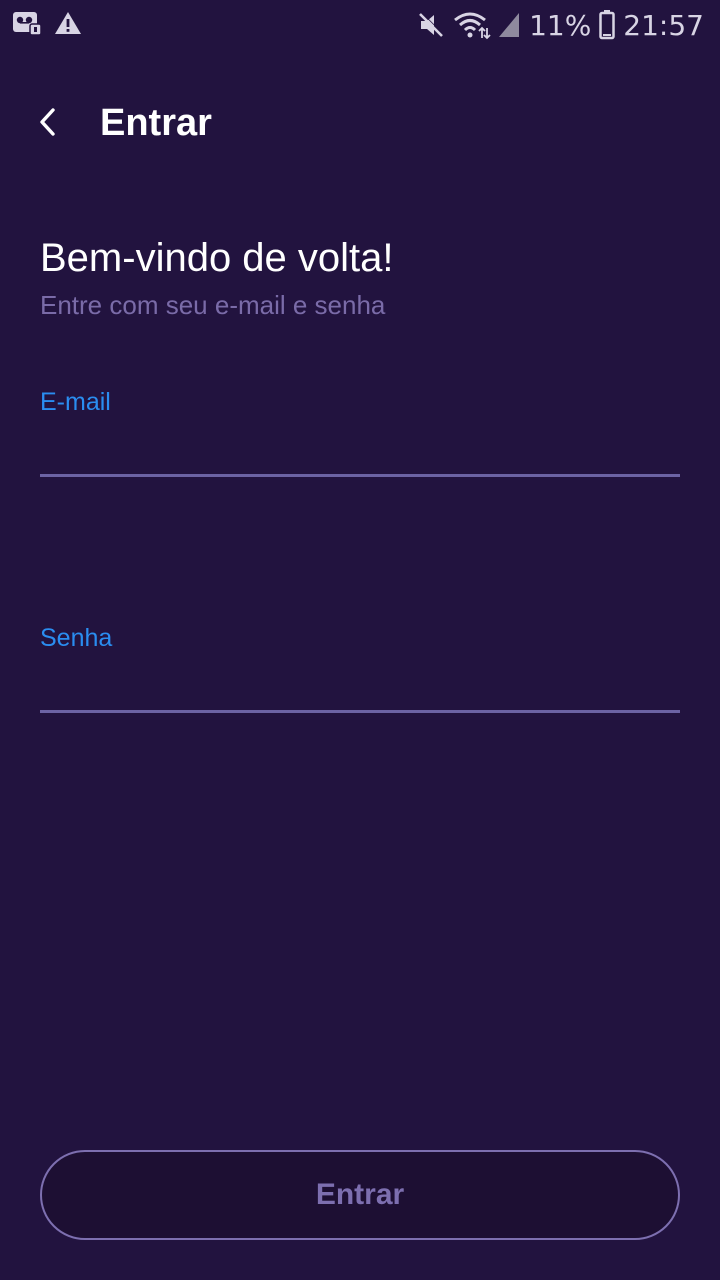  Describe the element at coordinates (663, 25) in the screenshot. I see `clock: 21:57` at that location.